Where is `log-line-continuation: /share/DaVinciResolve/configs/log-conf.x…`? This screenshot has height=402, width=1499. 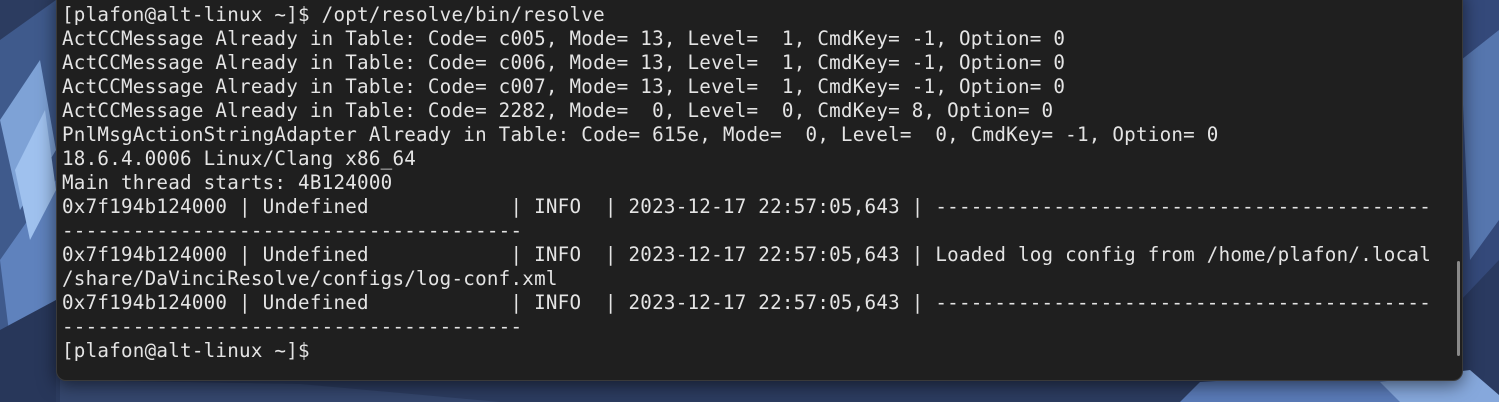
log-line-continuation: /share/DaVinciResolve/configs/log-conf.x… is located at coordinates (310, 278).